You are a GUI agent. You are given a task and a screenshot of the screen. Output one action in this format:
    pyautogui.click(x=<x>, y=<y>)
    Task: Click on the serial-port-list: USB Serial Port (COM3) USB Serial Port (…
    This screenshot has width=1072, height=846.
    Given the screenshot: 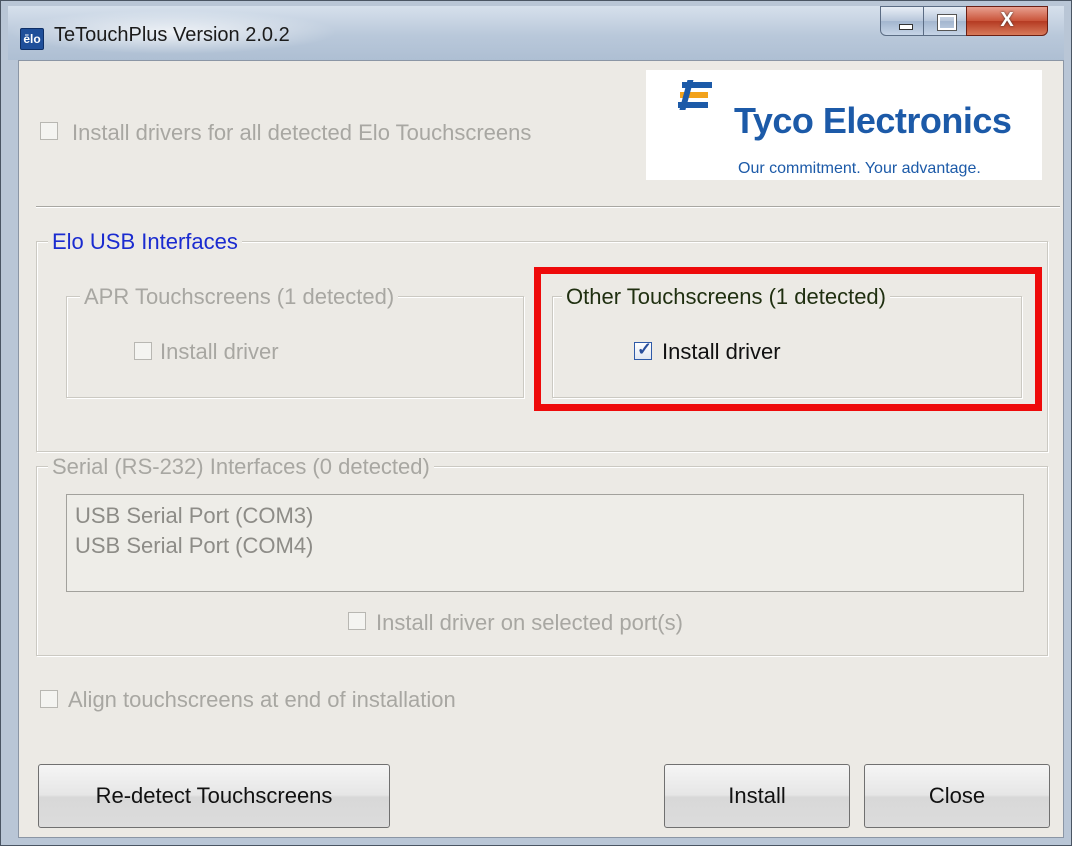 What is the action you would take?
    pyautogui.click(x=545, y=543)
    